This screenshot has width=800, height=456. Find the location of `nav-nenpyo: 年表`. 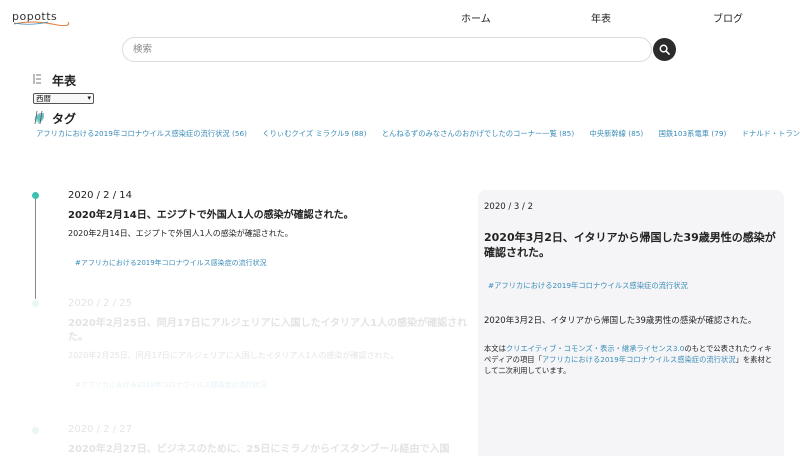

nav-nenpyo: 年表 is located at coordinates (601, 17).